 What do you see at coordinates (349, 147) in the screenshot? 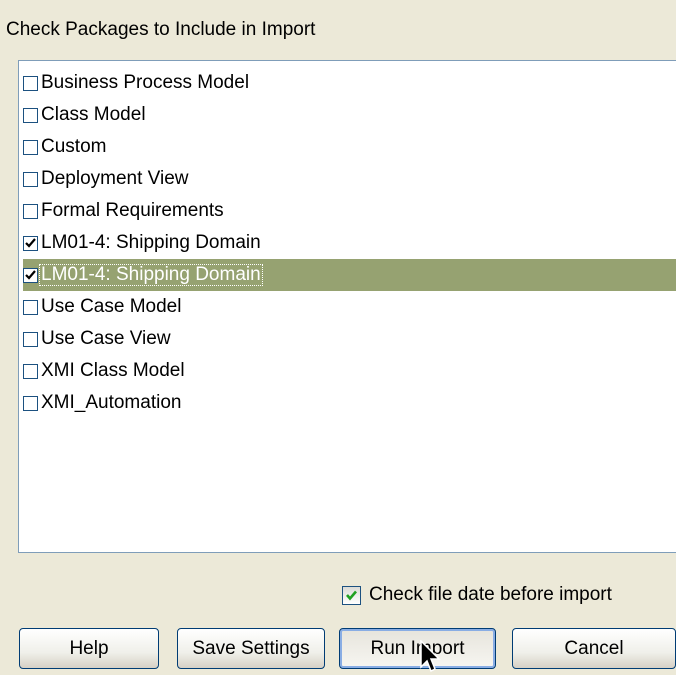
I see `package-item: Custom` at bounding box center [349, 147].